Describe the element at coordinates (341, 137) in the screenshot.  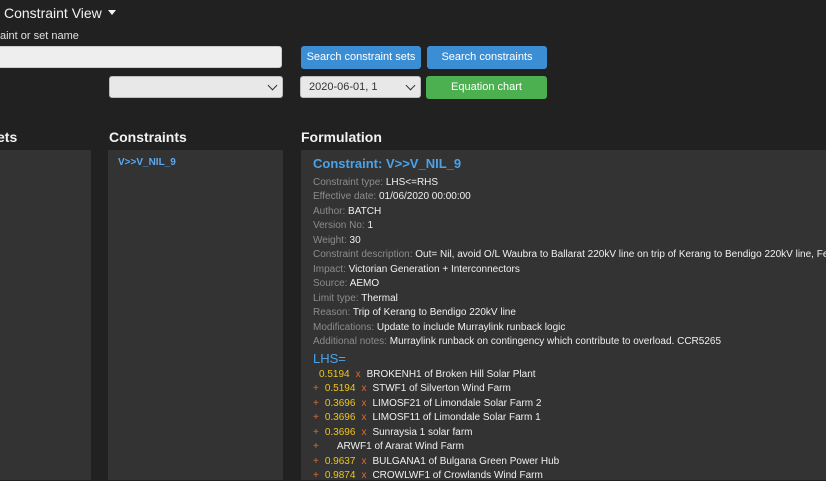
I see `formulation-heading: Formulation` at that location.